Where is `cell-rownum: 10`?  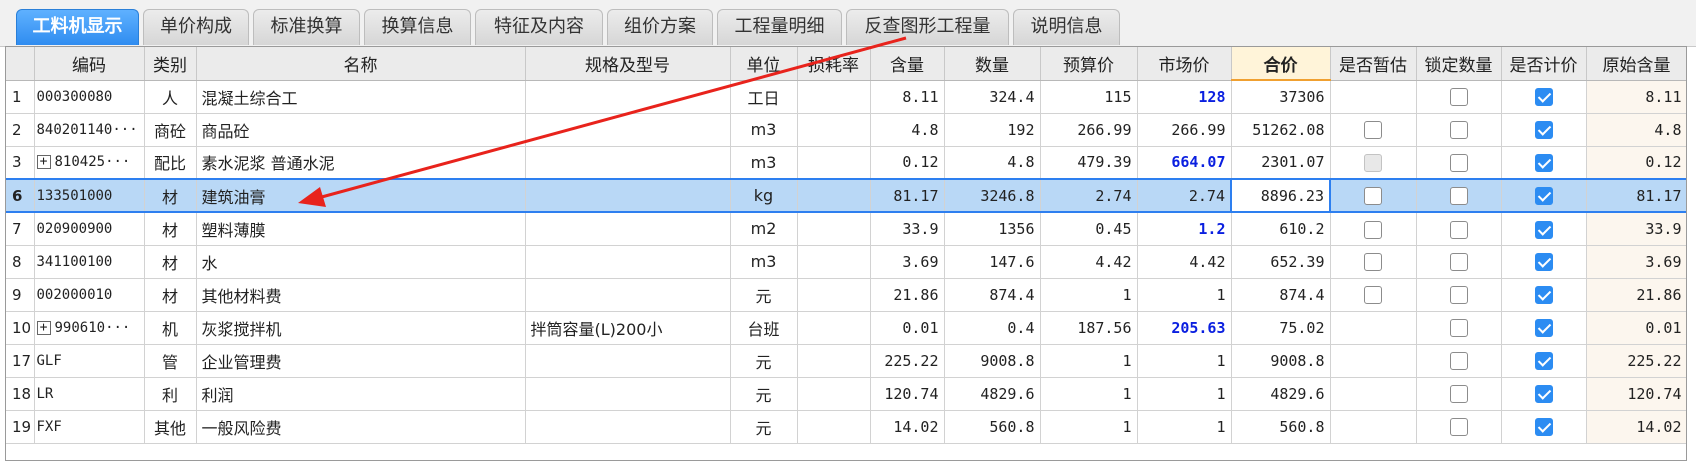
cell-rownum: 10 is located at coordinates (20, 328).